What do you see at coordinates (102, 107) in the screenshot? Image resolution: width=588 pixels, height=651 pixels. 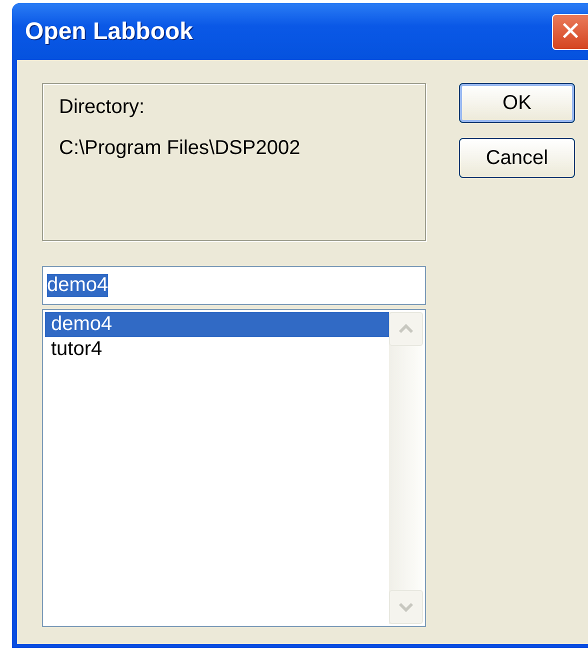 I see `directory-label: Directory:` at bounding box center [102, 107].